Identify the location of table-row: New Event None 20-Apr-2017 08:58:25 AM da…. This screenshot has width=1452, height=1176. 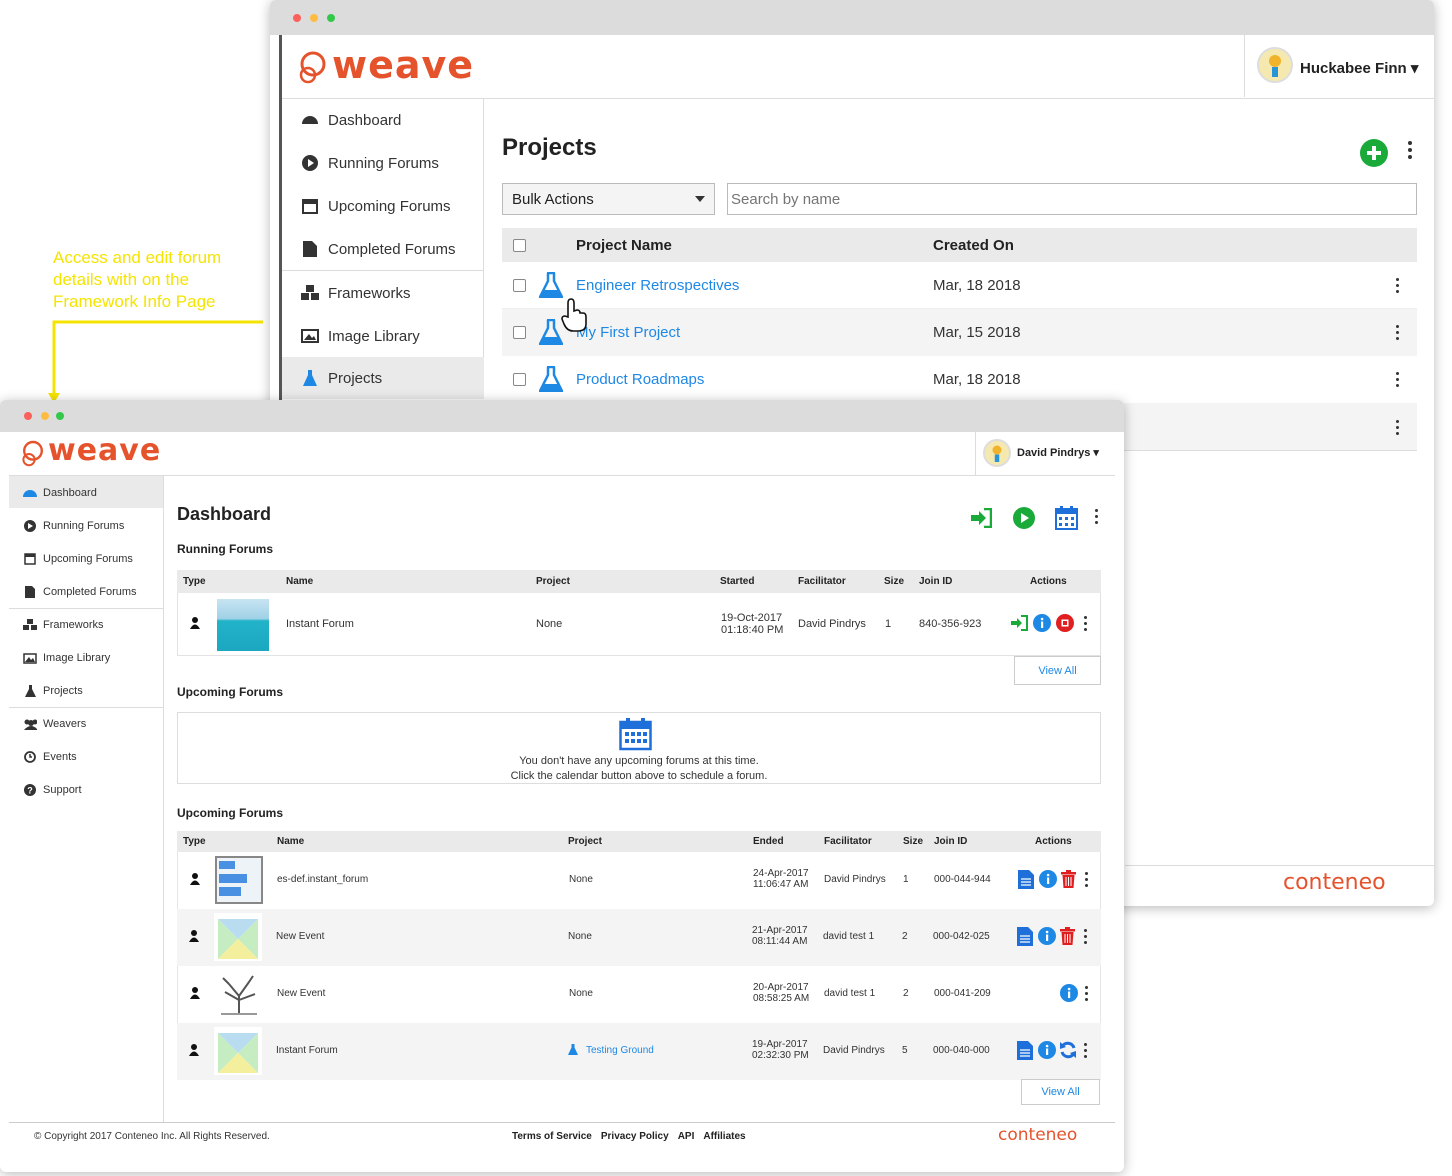
(639, 994).